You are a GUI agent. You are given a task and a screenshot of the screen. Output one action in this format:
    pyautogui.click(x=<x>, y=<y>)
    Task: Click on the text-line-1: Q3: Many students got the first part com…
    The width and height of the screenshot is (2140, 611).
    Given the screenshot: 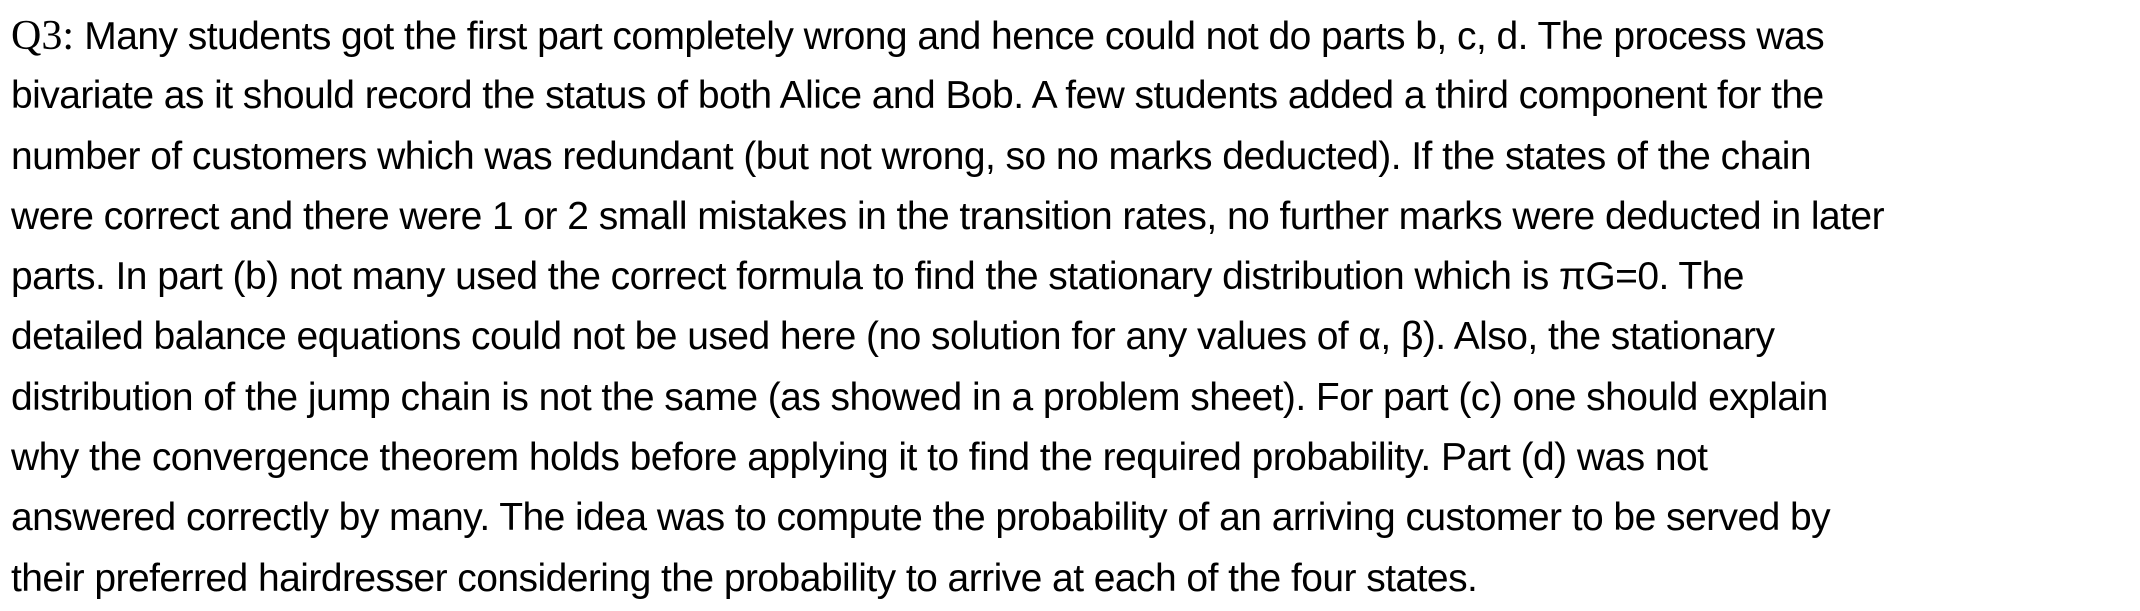 What is the action you would take?
    pyautogui.click(x=1073, y=36)
    